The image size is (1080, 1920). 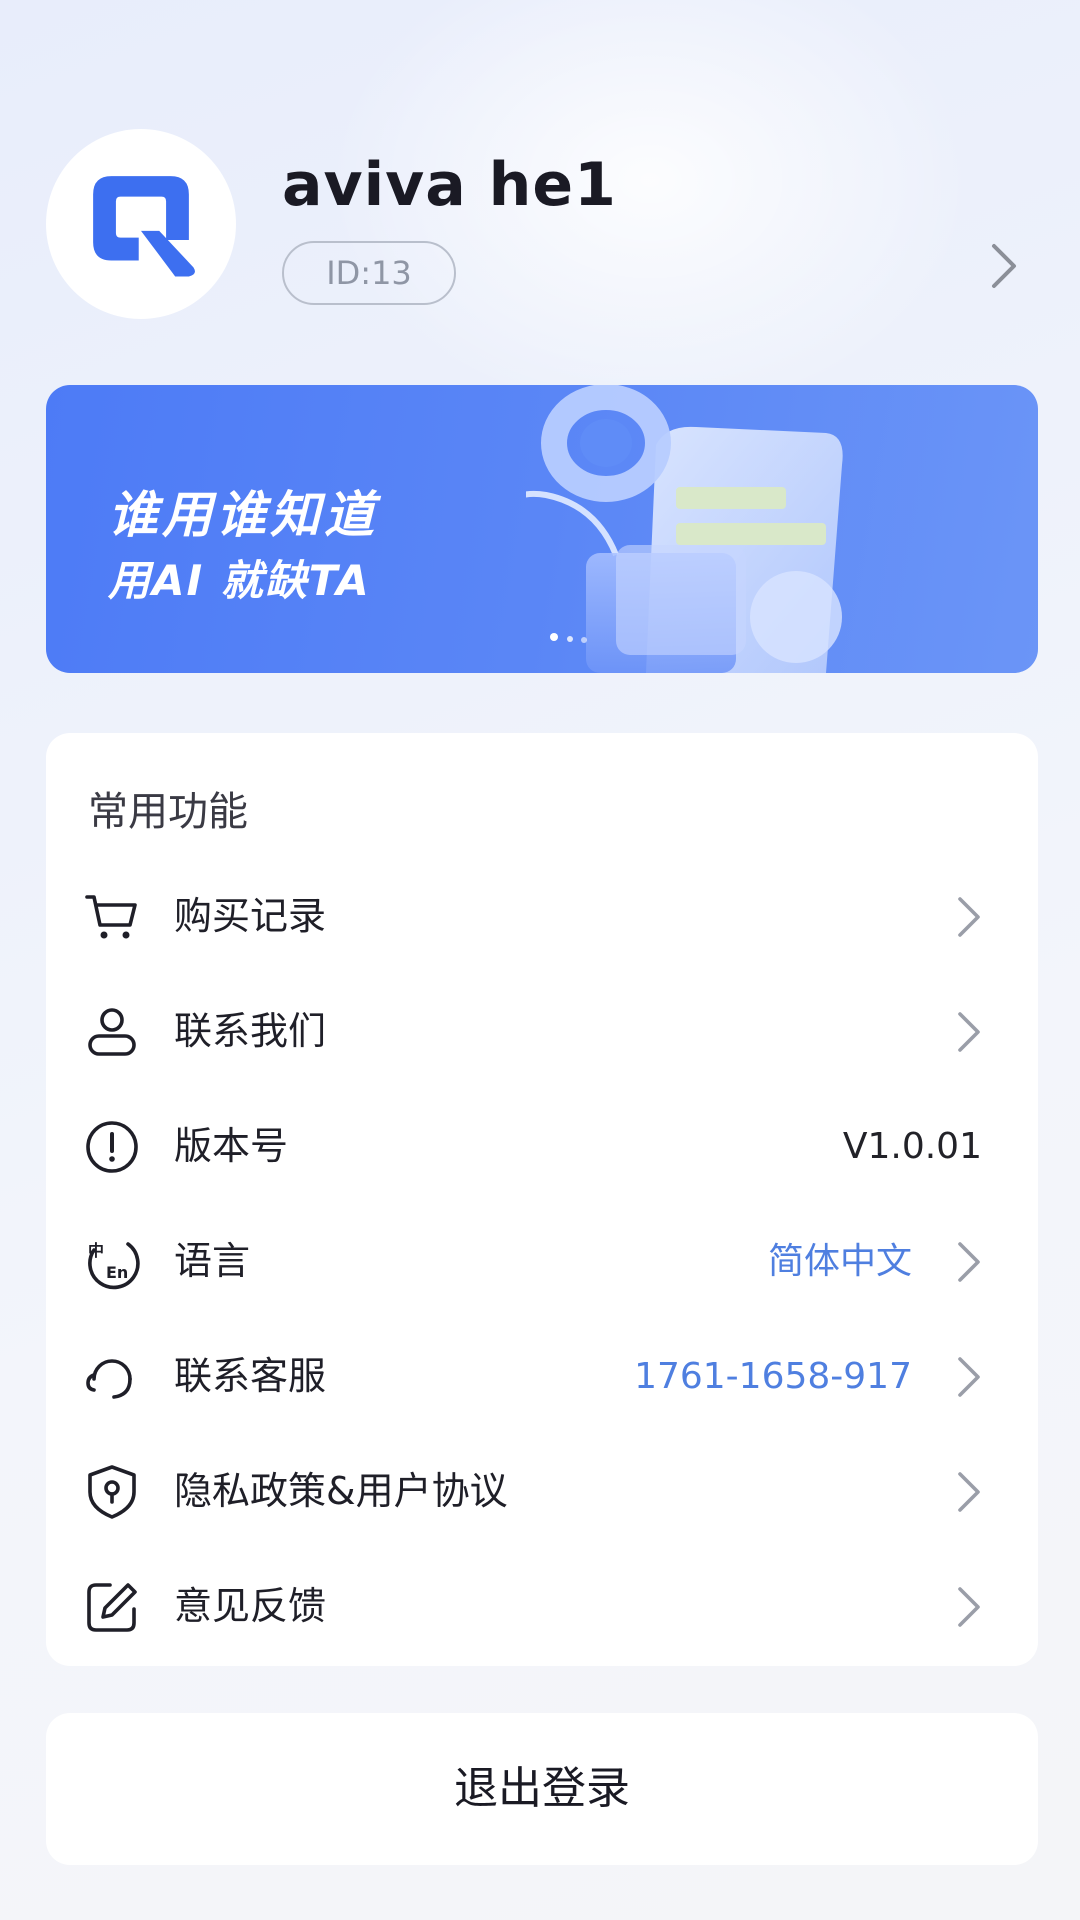 I want to click on banner-subtitle: 用AI 就缺TA, so click(x=239, y=580).